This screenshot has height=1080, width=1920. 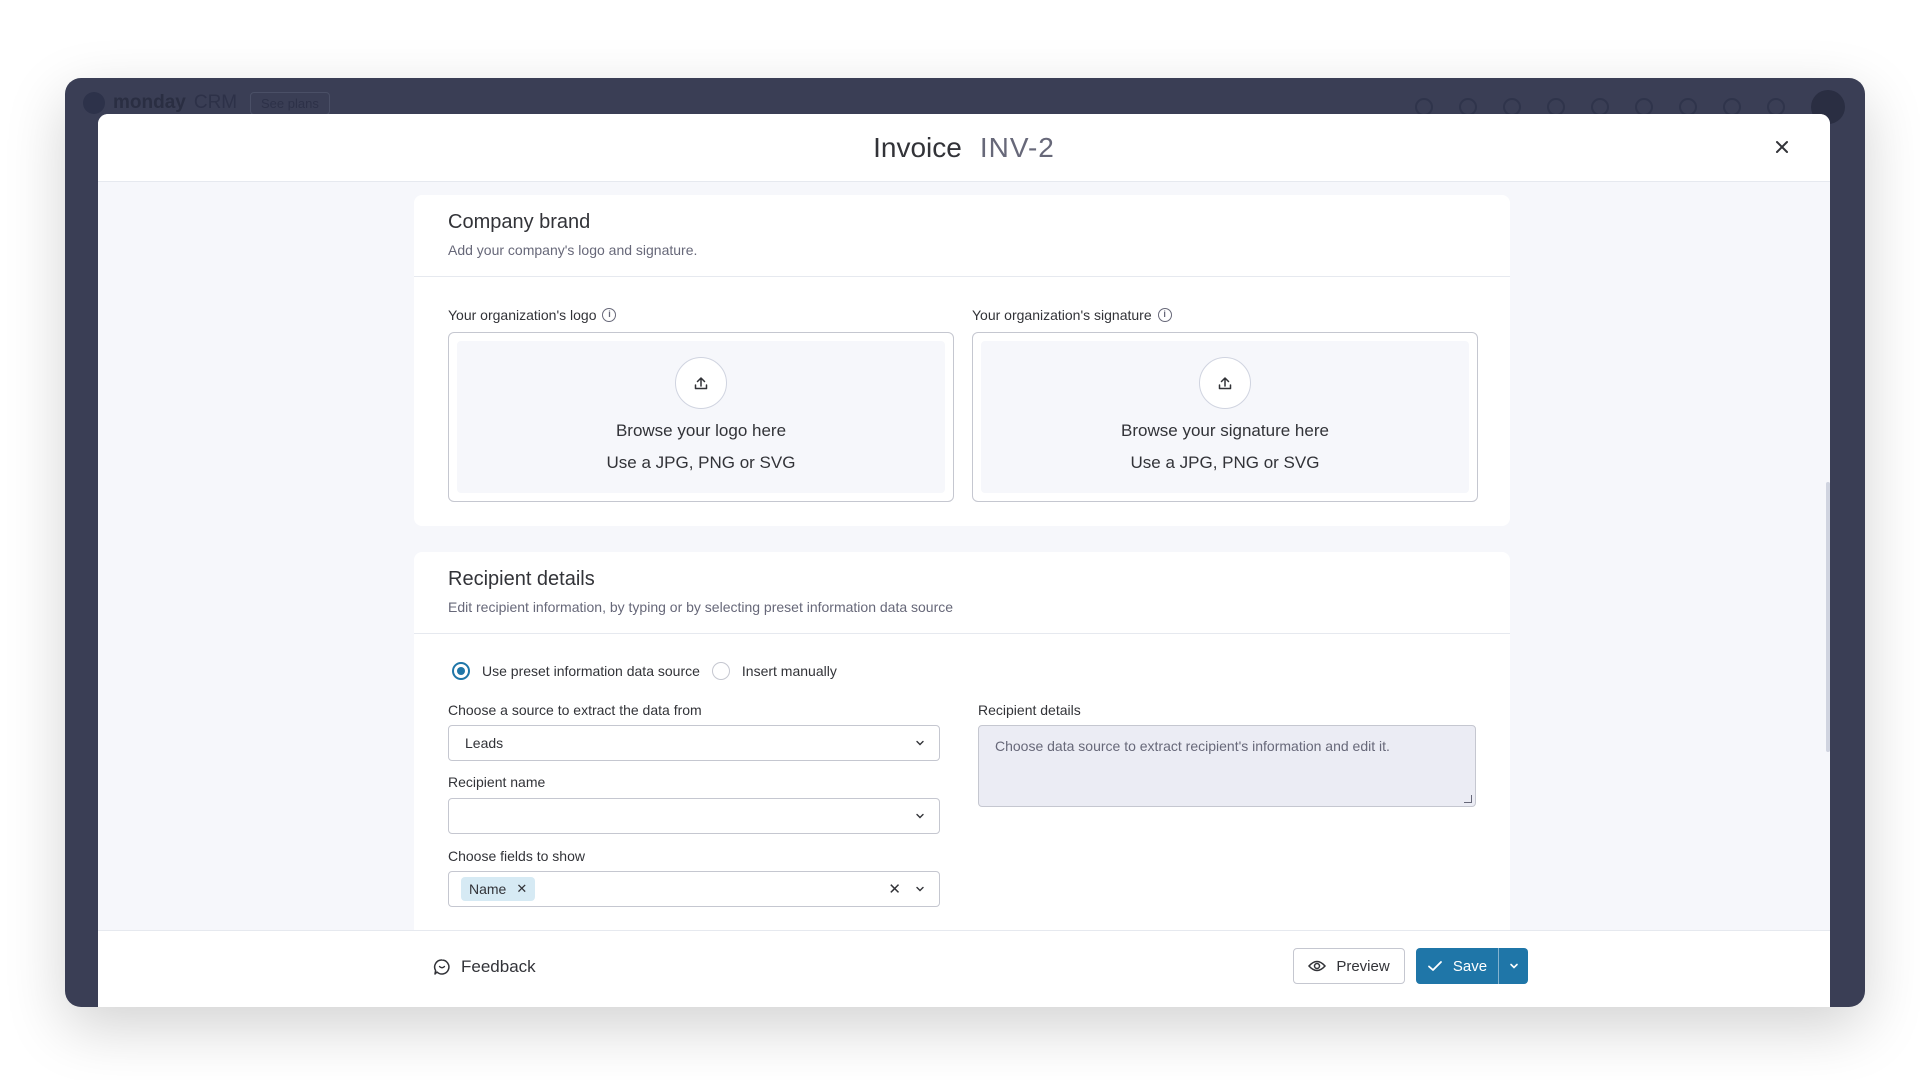 What do you see at coordinates (1317, 966) in the screenshot?
I see `eye-icon` at bounding box center [1317, 966].